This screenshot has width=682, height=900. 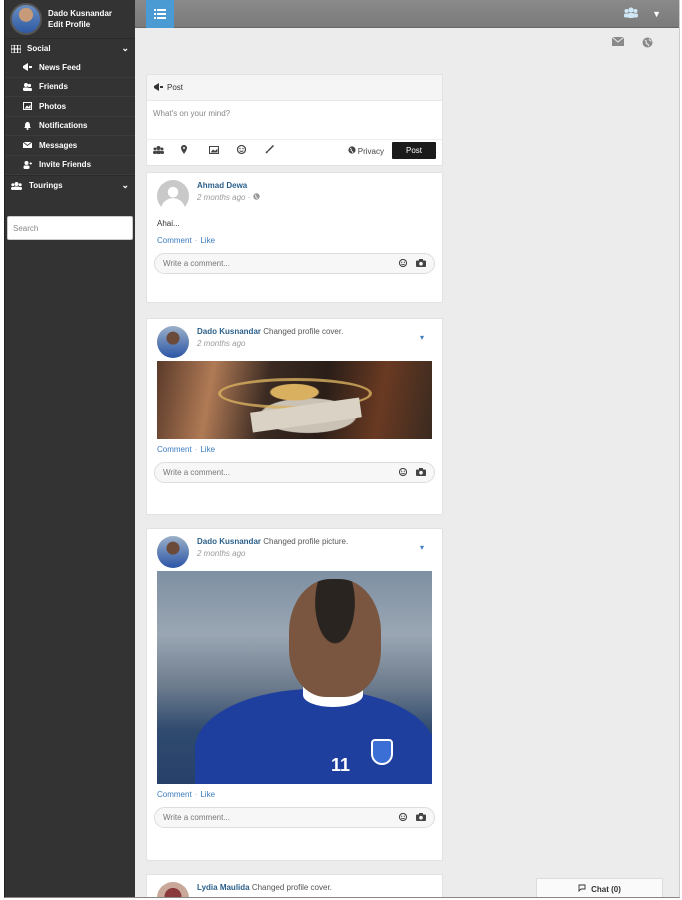 I want to click on post-placeholder: What's on your mind?, so click(x=192, y=113).